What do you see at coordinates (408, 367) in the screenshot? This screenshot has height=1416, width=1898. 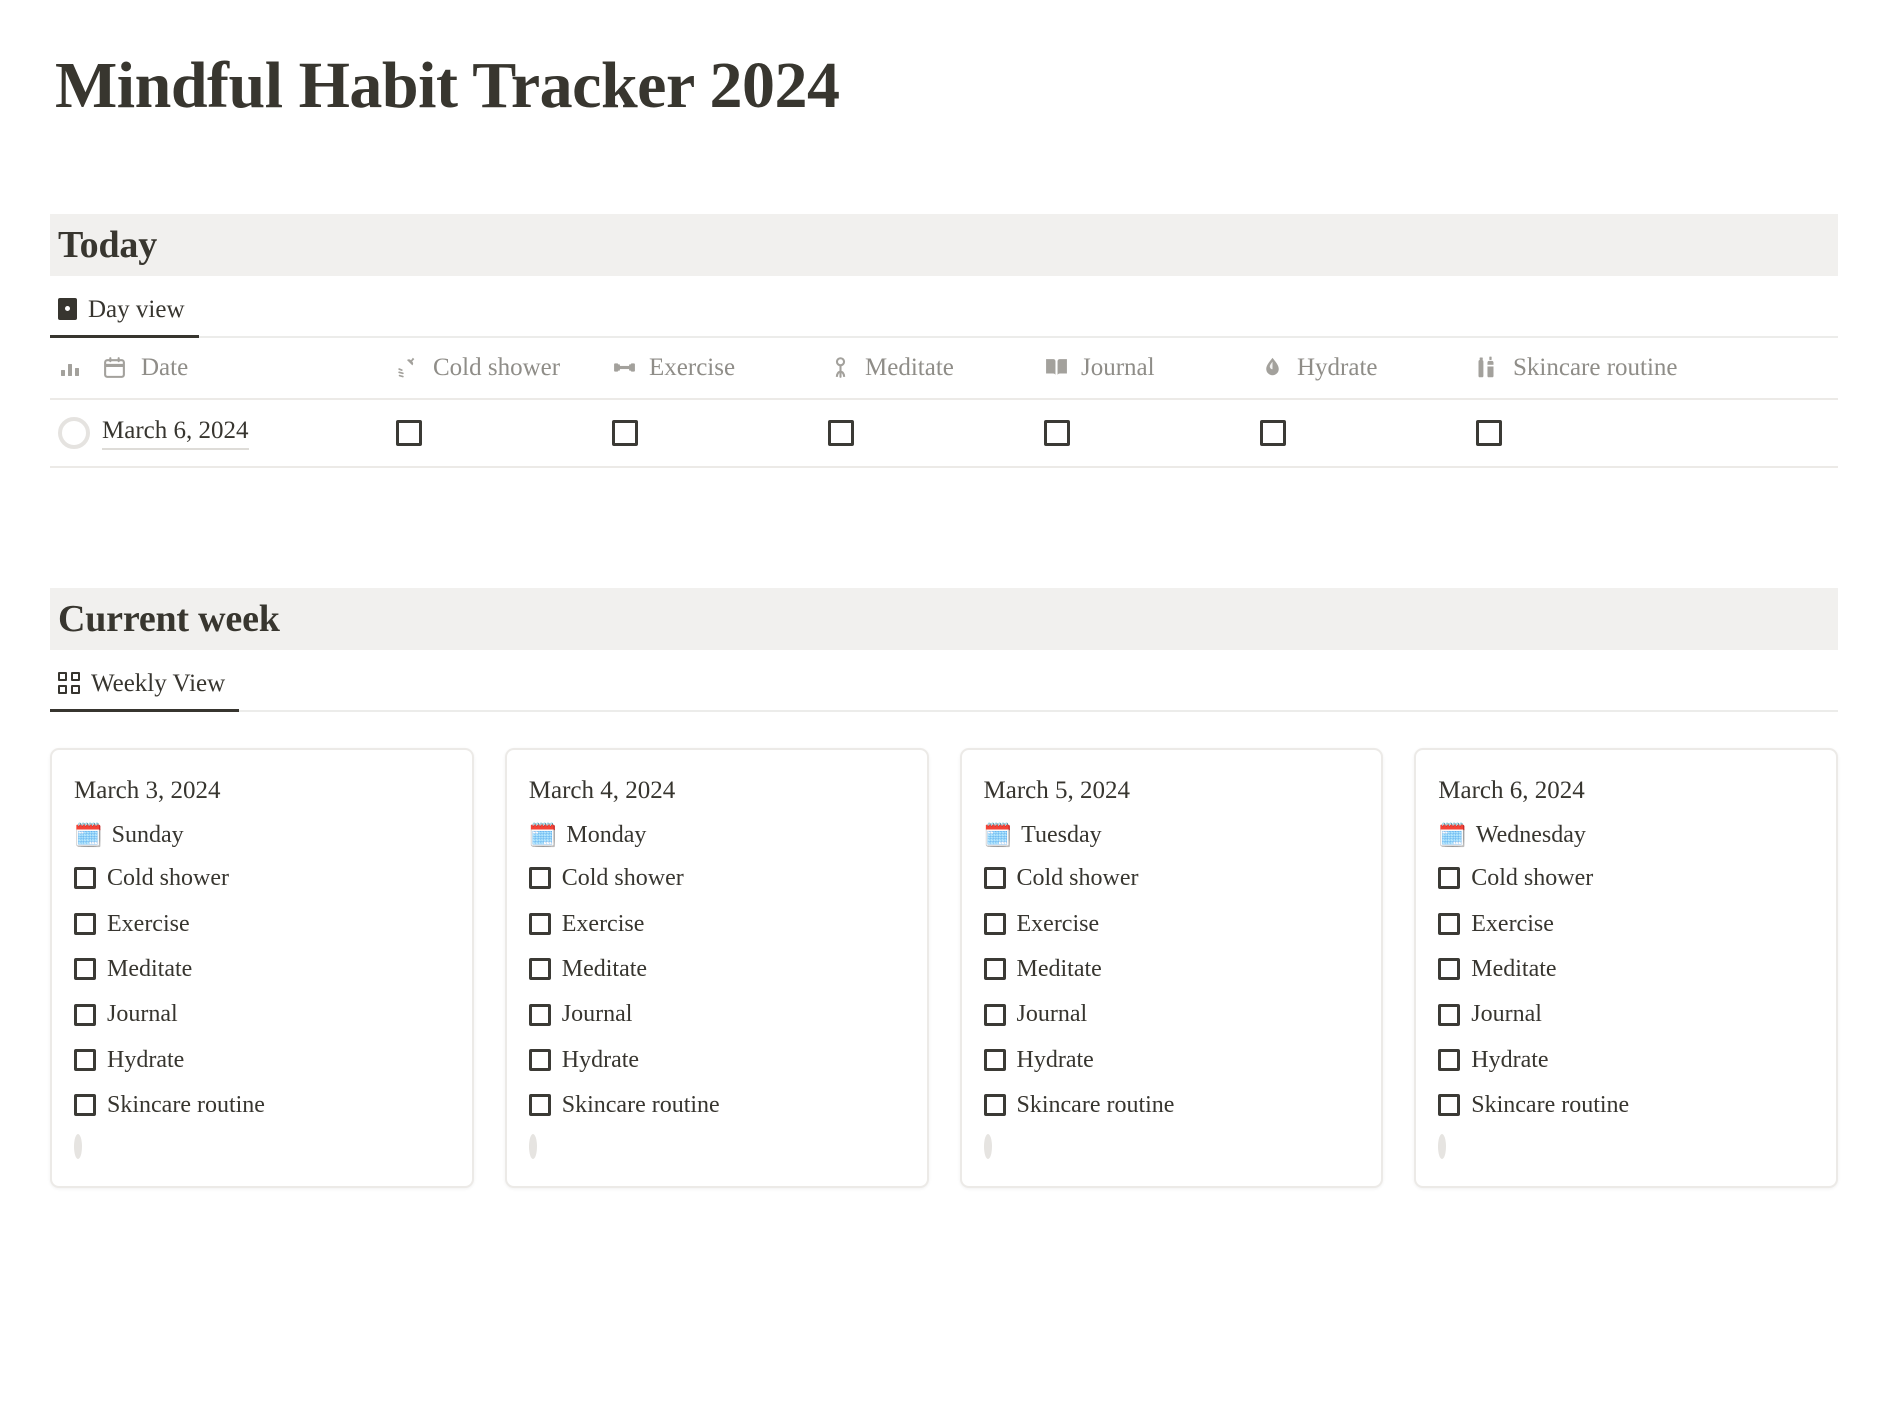 I see `shower-icon` at bounding box center [408, 367].